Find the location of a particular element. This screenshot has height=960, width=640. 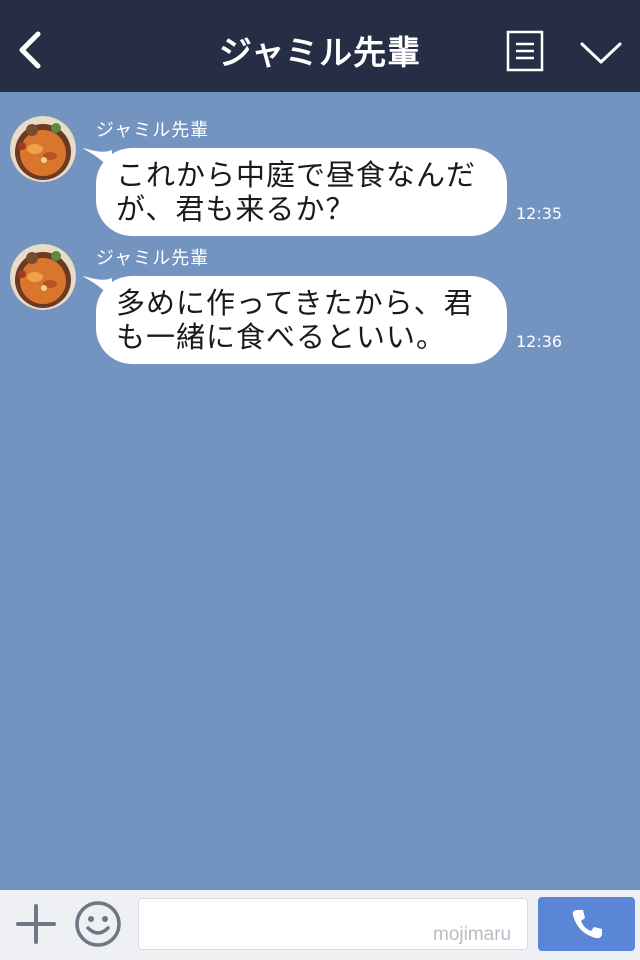

chat-title: ジャミル先輩 is located at coordinates (320, 52).